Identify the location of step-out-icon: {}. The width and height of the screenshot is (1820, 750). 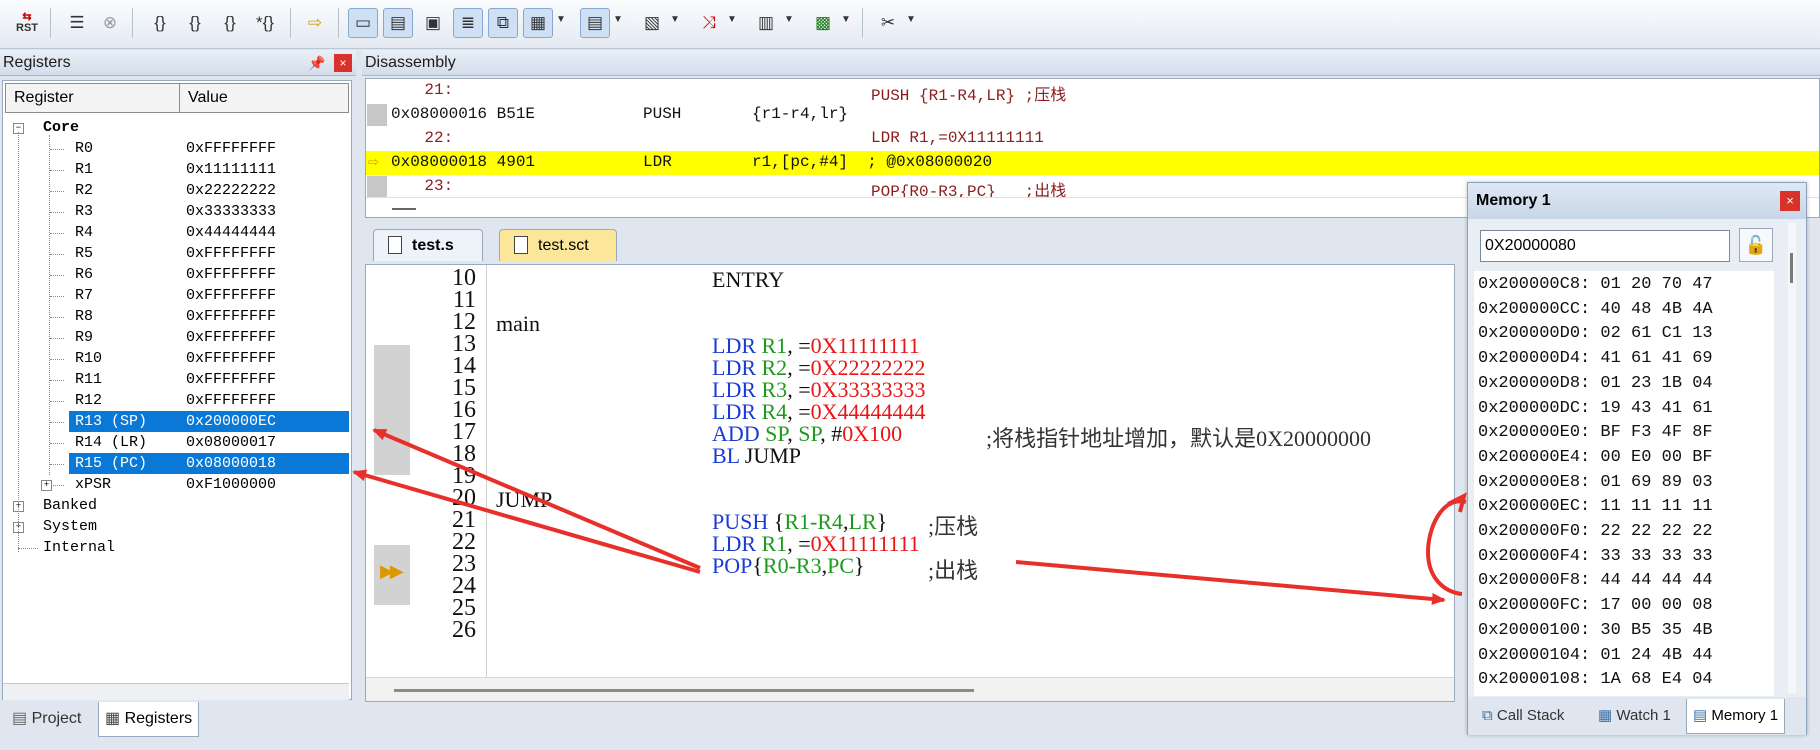
(230, 22).